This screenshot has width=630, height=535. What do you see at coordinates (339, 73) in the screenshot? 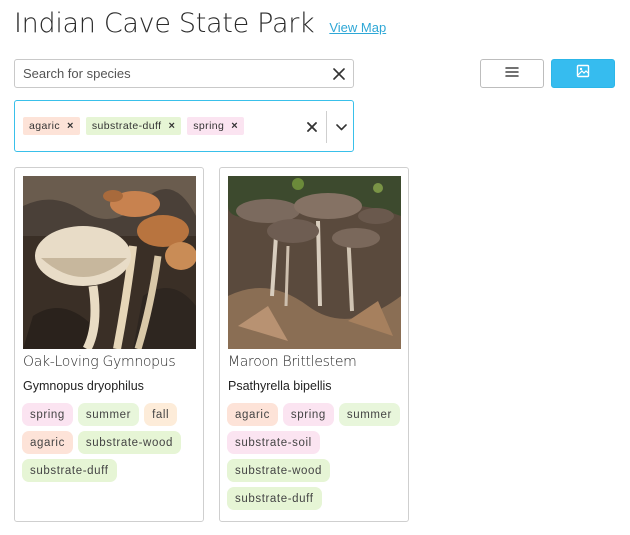
I see `close-icon` at bounding box center [339, 73].